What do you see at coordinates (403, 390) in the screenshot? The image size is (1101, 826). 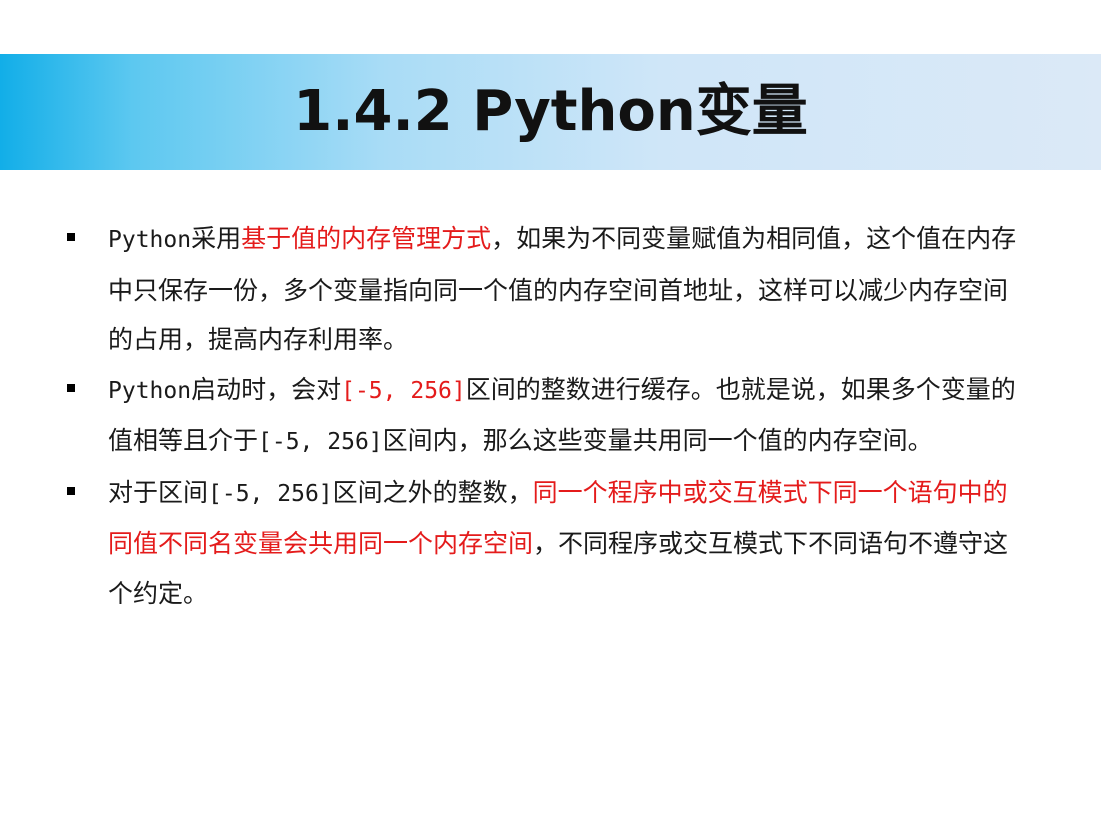 I see `highlighted-text: [-5, 256]` at bounding box center [403, 390].